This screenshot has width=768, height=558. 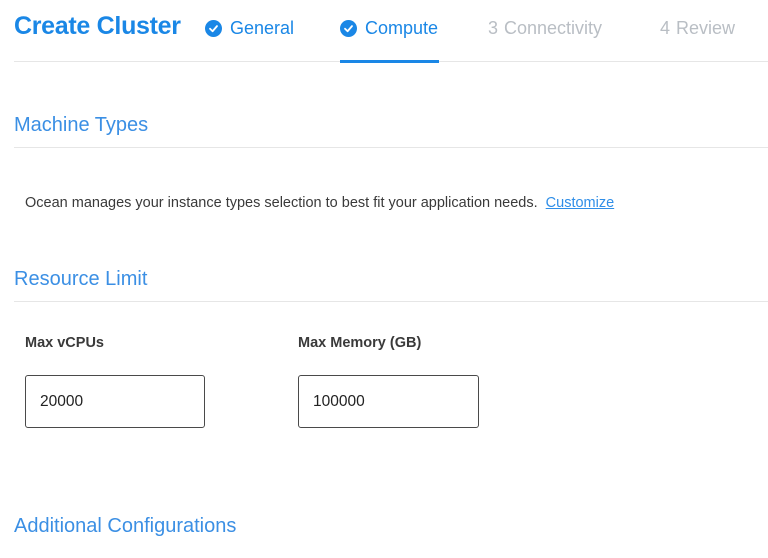 I want to click on step-label: Compute, so click(x=402, y=28).